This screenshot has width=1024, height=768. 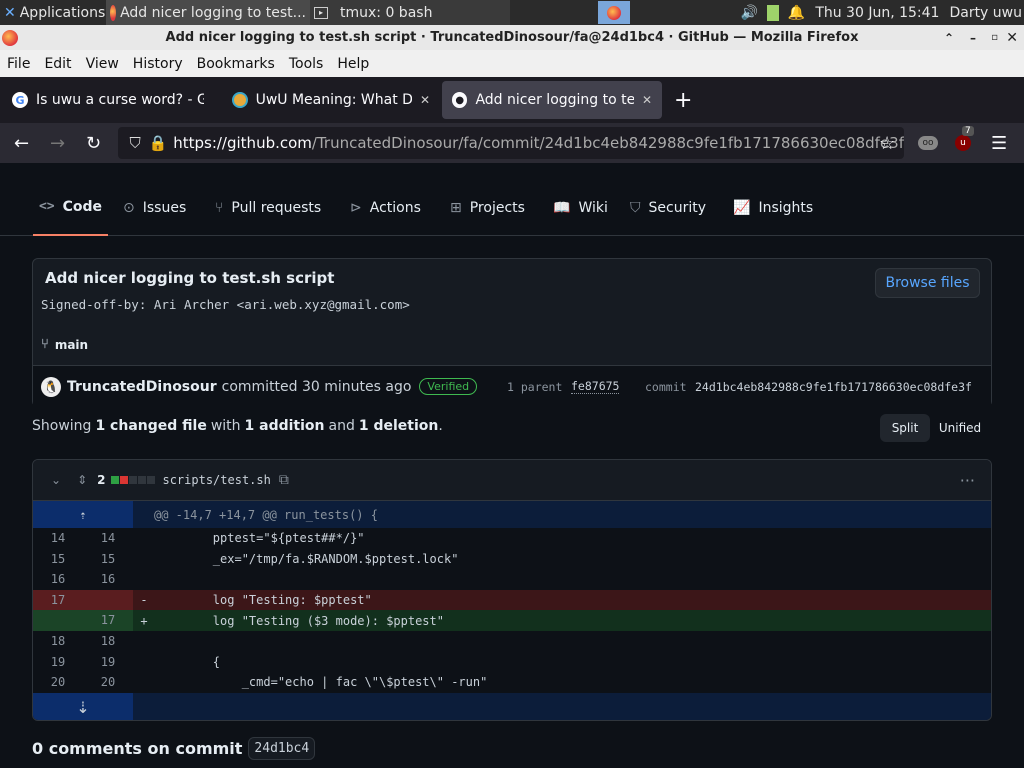 What do you see at coordinates (62, 12) in the screenshot?
I see `applications-label: Applications` at bounding box center [62, 12].